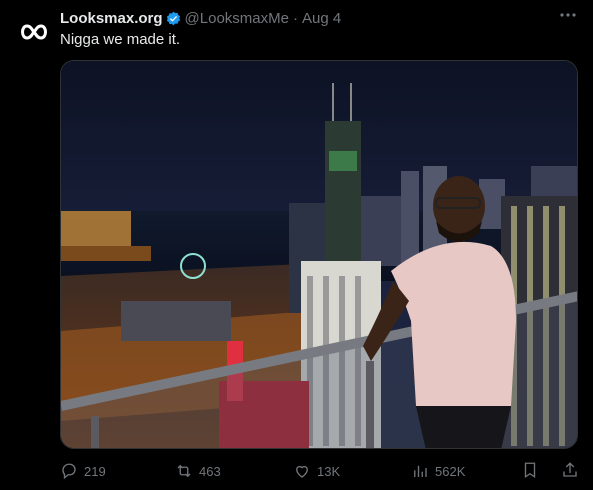 Image resolution: width=593 pixels, height=490 pixels. Describe the element at coordinates (450, 471) in the screenshot. I see `view-count: 562K` at that location.